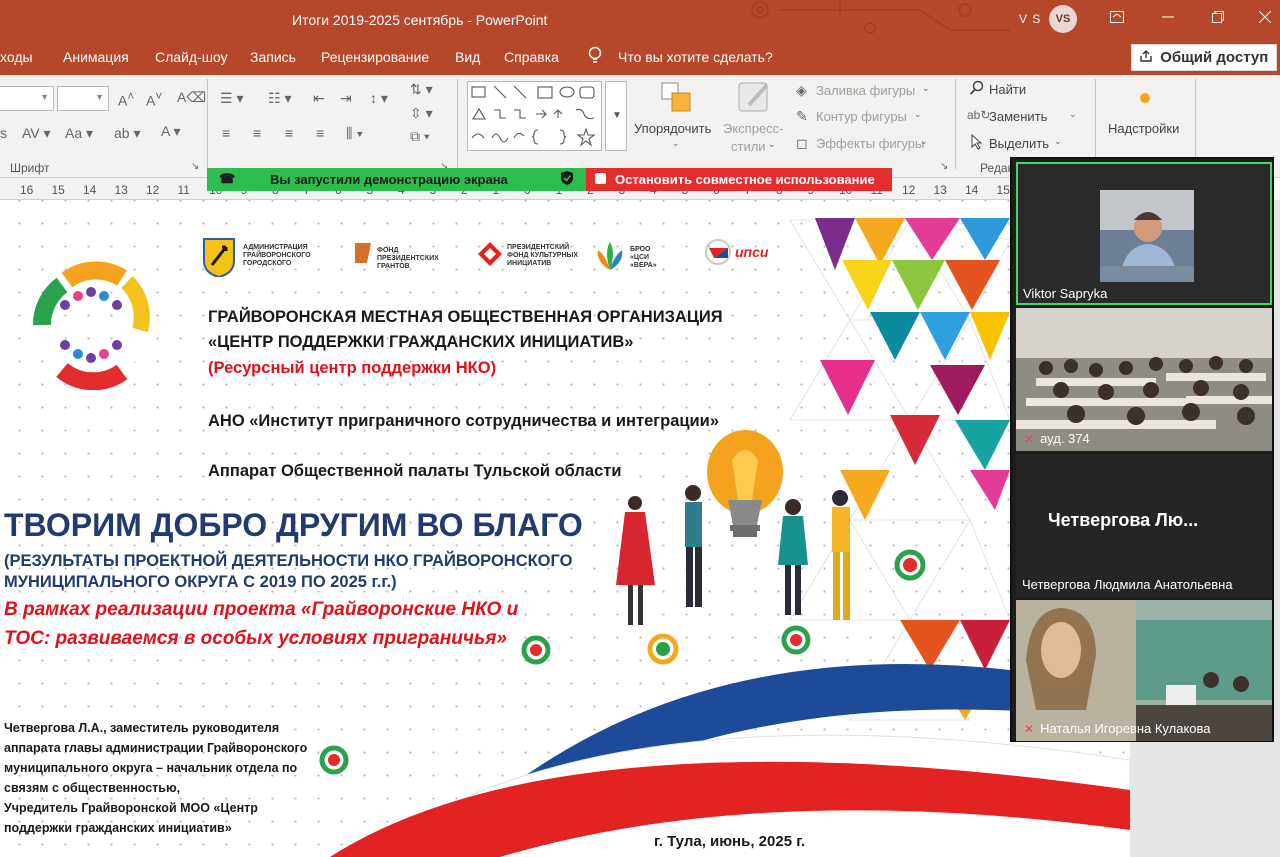 This screenshot has width=1280, height=857. What do you see at coordinates (748, 146) in the screenshot?
I see `quick-styles-label-2: стили` at bounding box center [748, 146].